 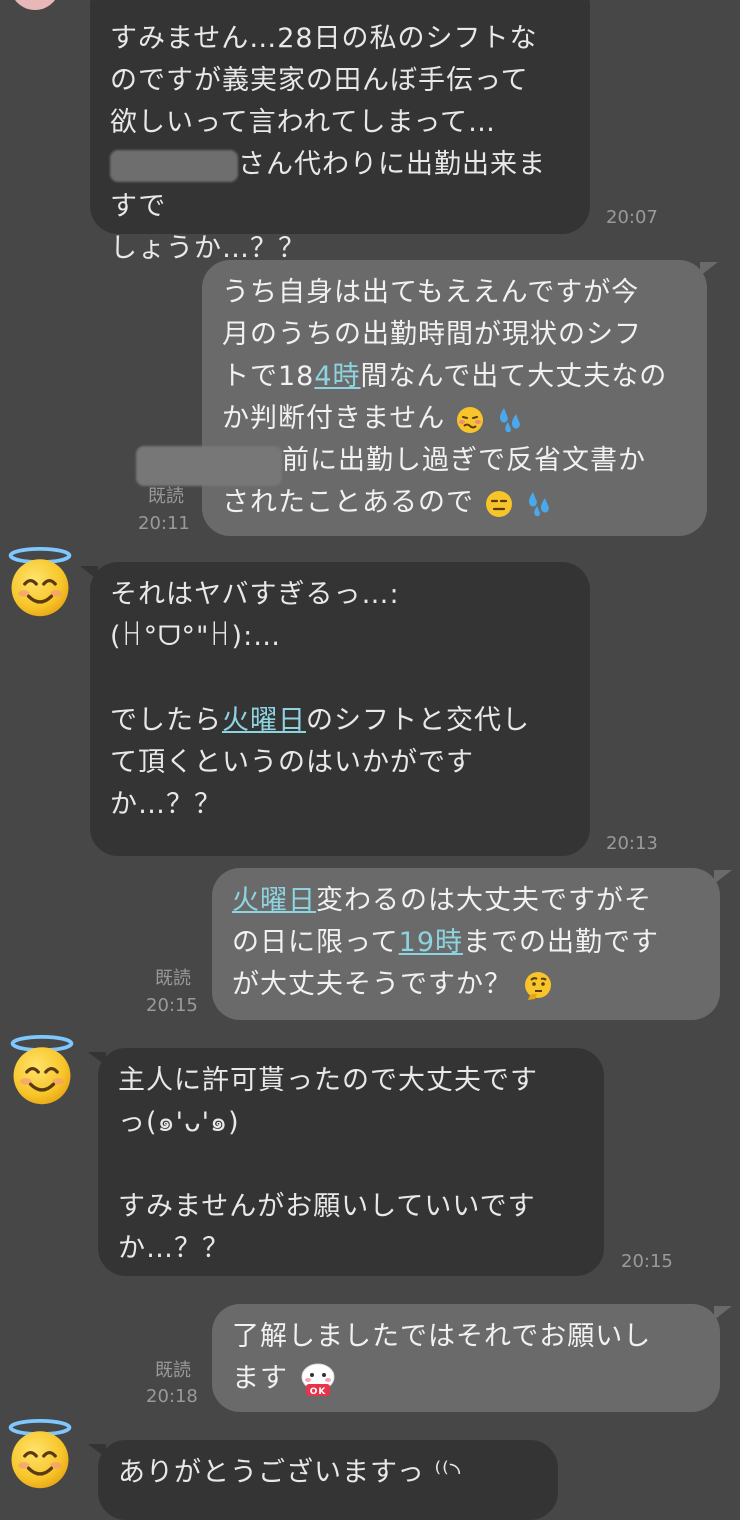 What do you see at coordinates (320, 720) in the screenshot?
I see `message-line: でしたら火曜日のシフトと交代し` at bounding box center [320, 720].